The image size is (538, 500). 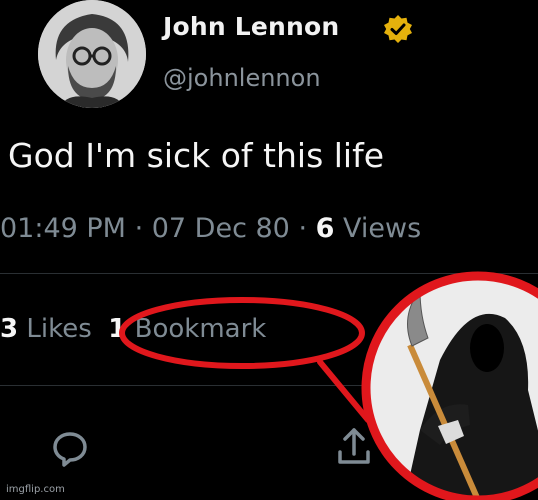 I want to click on user-handle: @johnlennon, so click(x=242, y=78).